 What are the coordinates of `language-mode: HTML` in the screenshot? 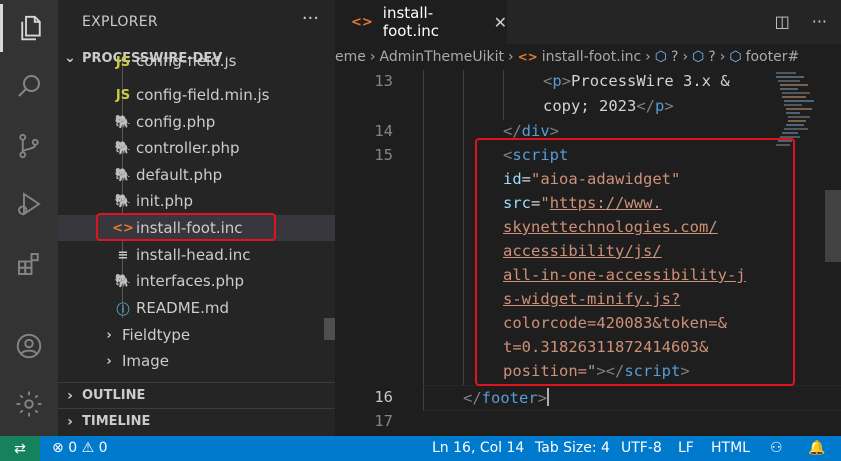 It's located at (730, 448).